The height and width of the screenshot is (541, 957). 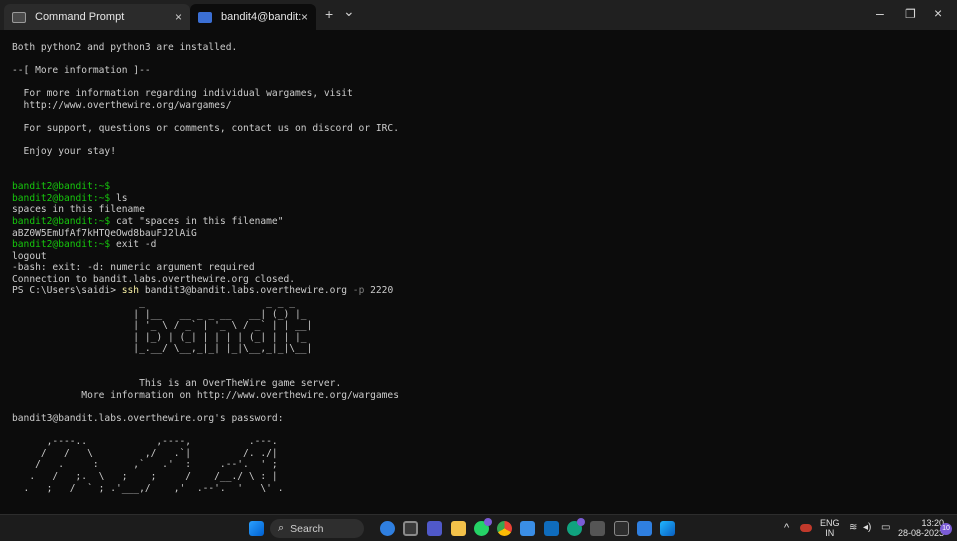 I want to click on terminal-line: spaces in this filename, so click(x=205, y=210).